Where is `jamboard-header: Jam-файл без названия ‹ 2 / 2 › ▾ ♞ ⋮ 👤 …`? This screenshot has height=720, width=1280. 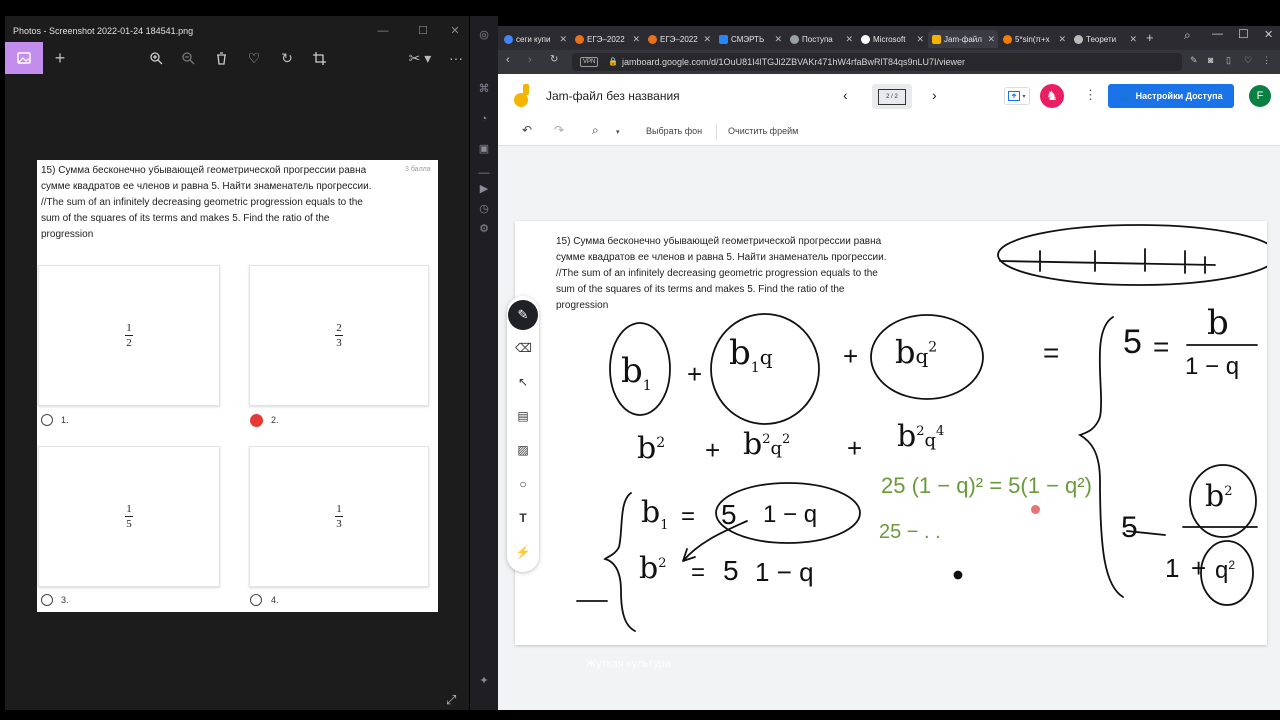
jamboard-header: Jam-файл без названия ‹ 2 / 2 › ▾ ♞ ⋮ 👤 … is located at coordinates (889, 97).